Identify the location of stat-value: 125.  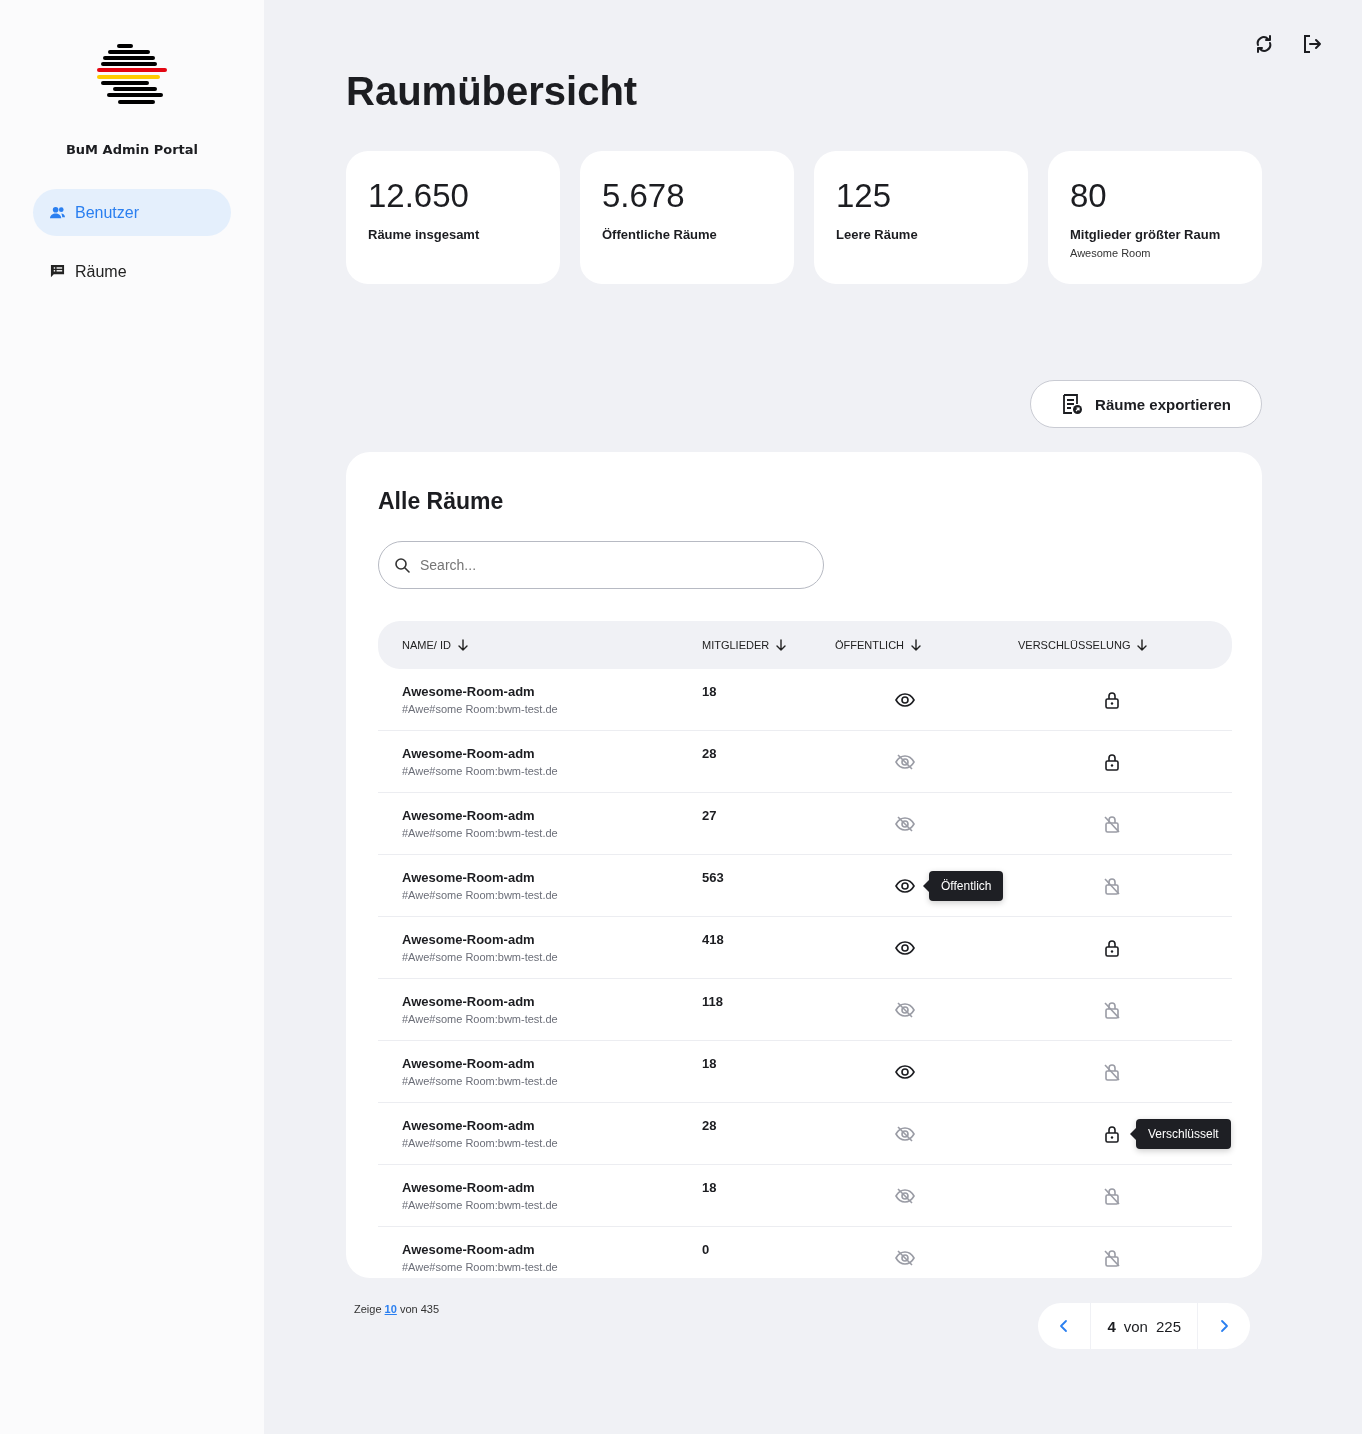
(864, 196).